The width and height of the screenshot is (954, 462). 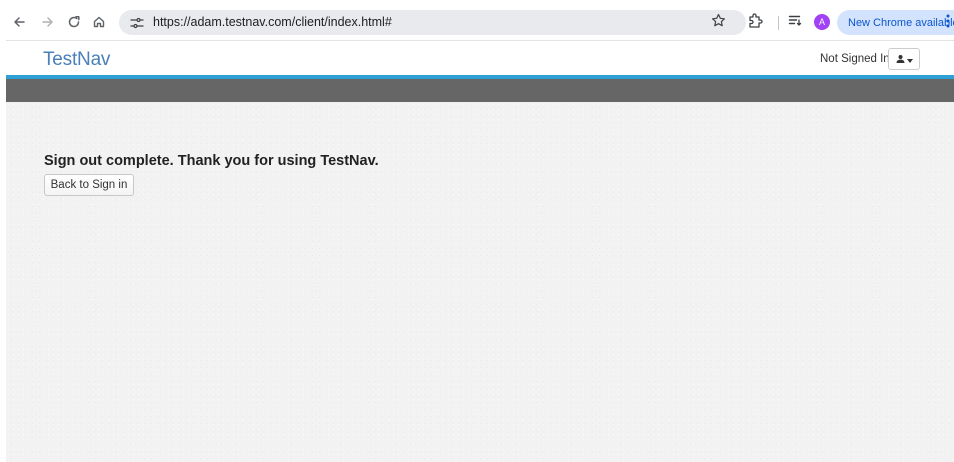 What do you see at coordinates (855, 59) in the screenshot?
I see `signin-status: Not Signed In` at bounding box center [855, 59].